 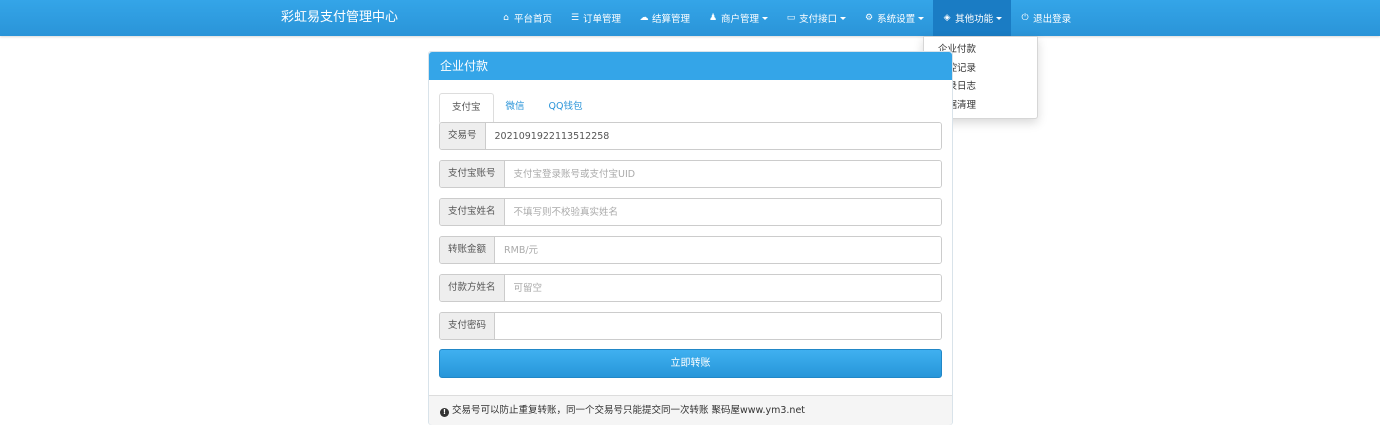 I want to click on nav-label: 系统设置, so click(x=896, y=19).